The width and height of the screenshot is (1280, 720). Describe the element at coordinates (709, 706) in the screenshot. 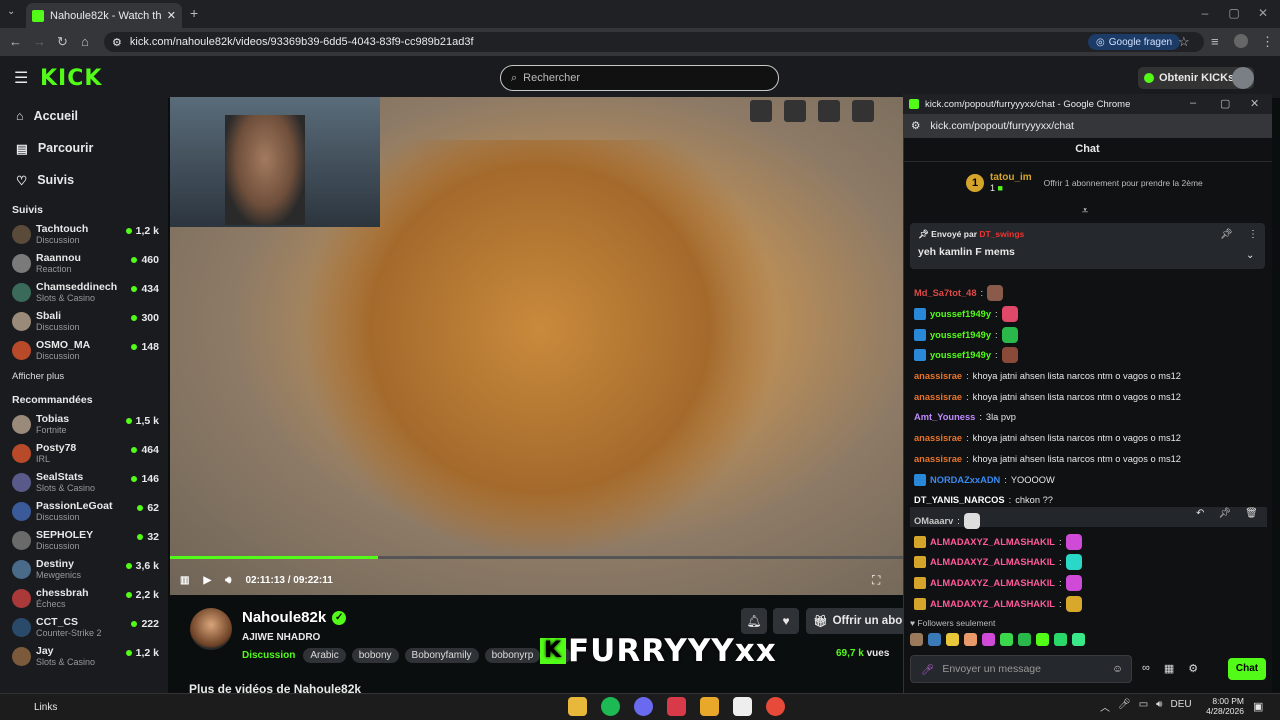

I see `game-launcher-icon` at that location.